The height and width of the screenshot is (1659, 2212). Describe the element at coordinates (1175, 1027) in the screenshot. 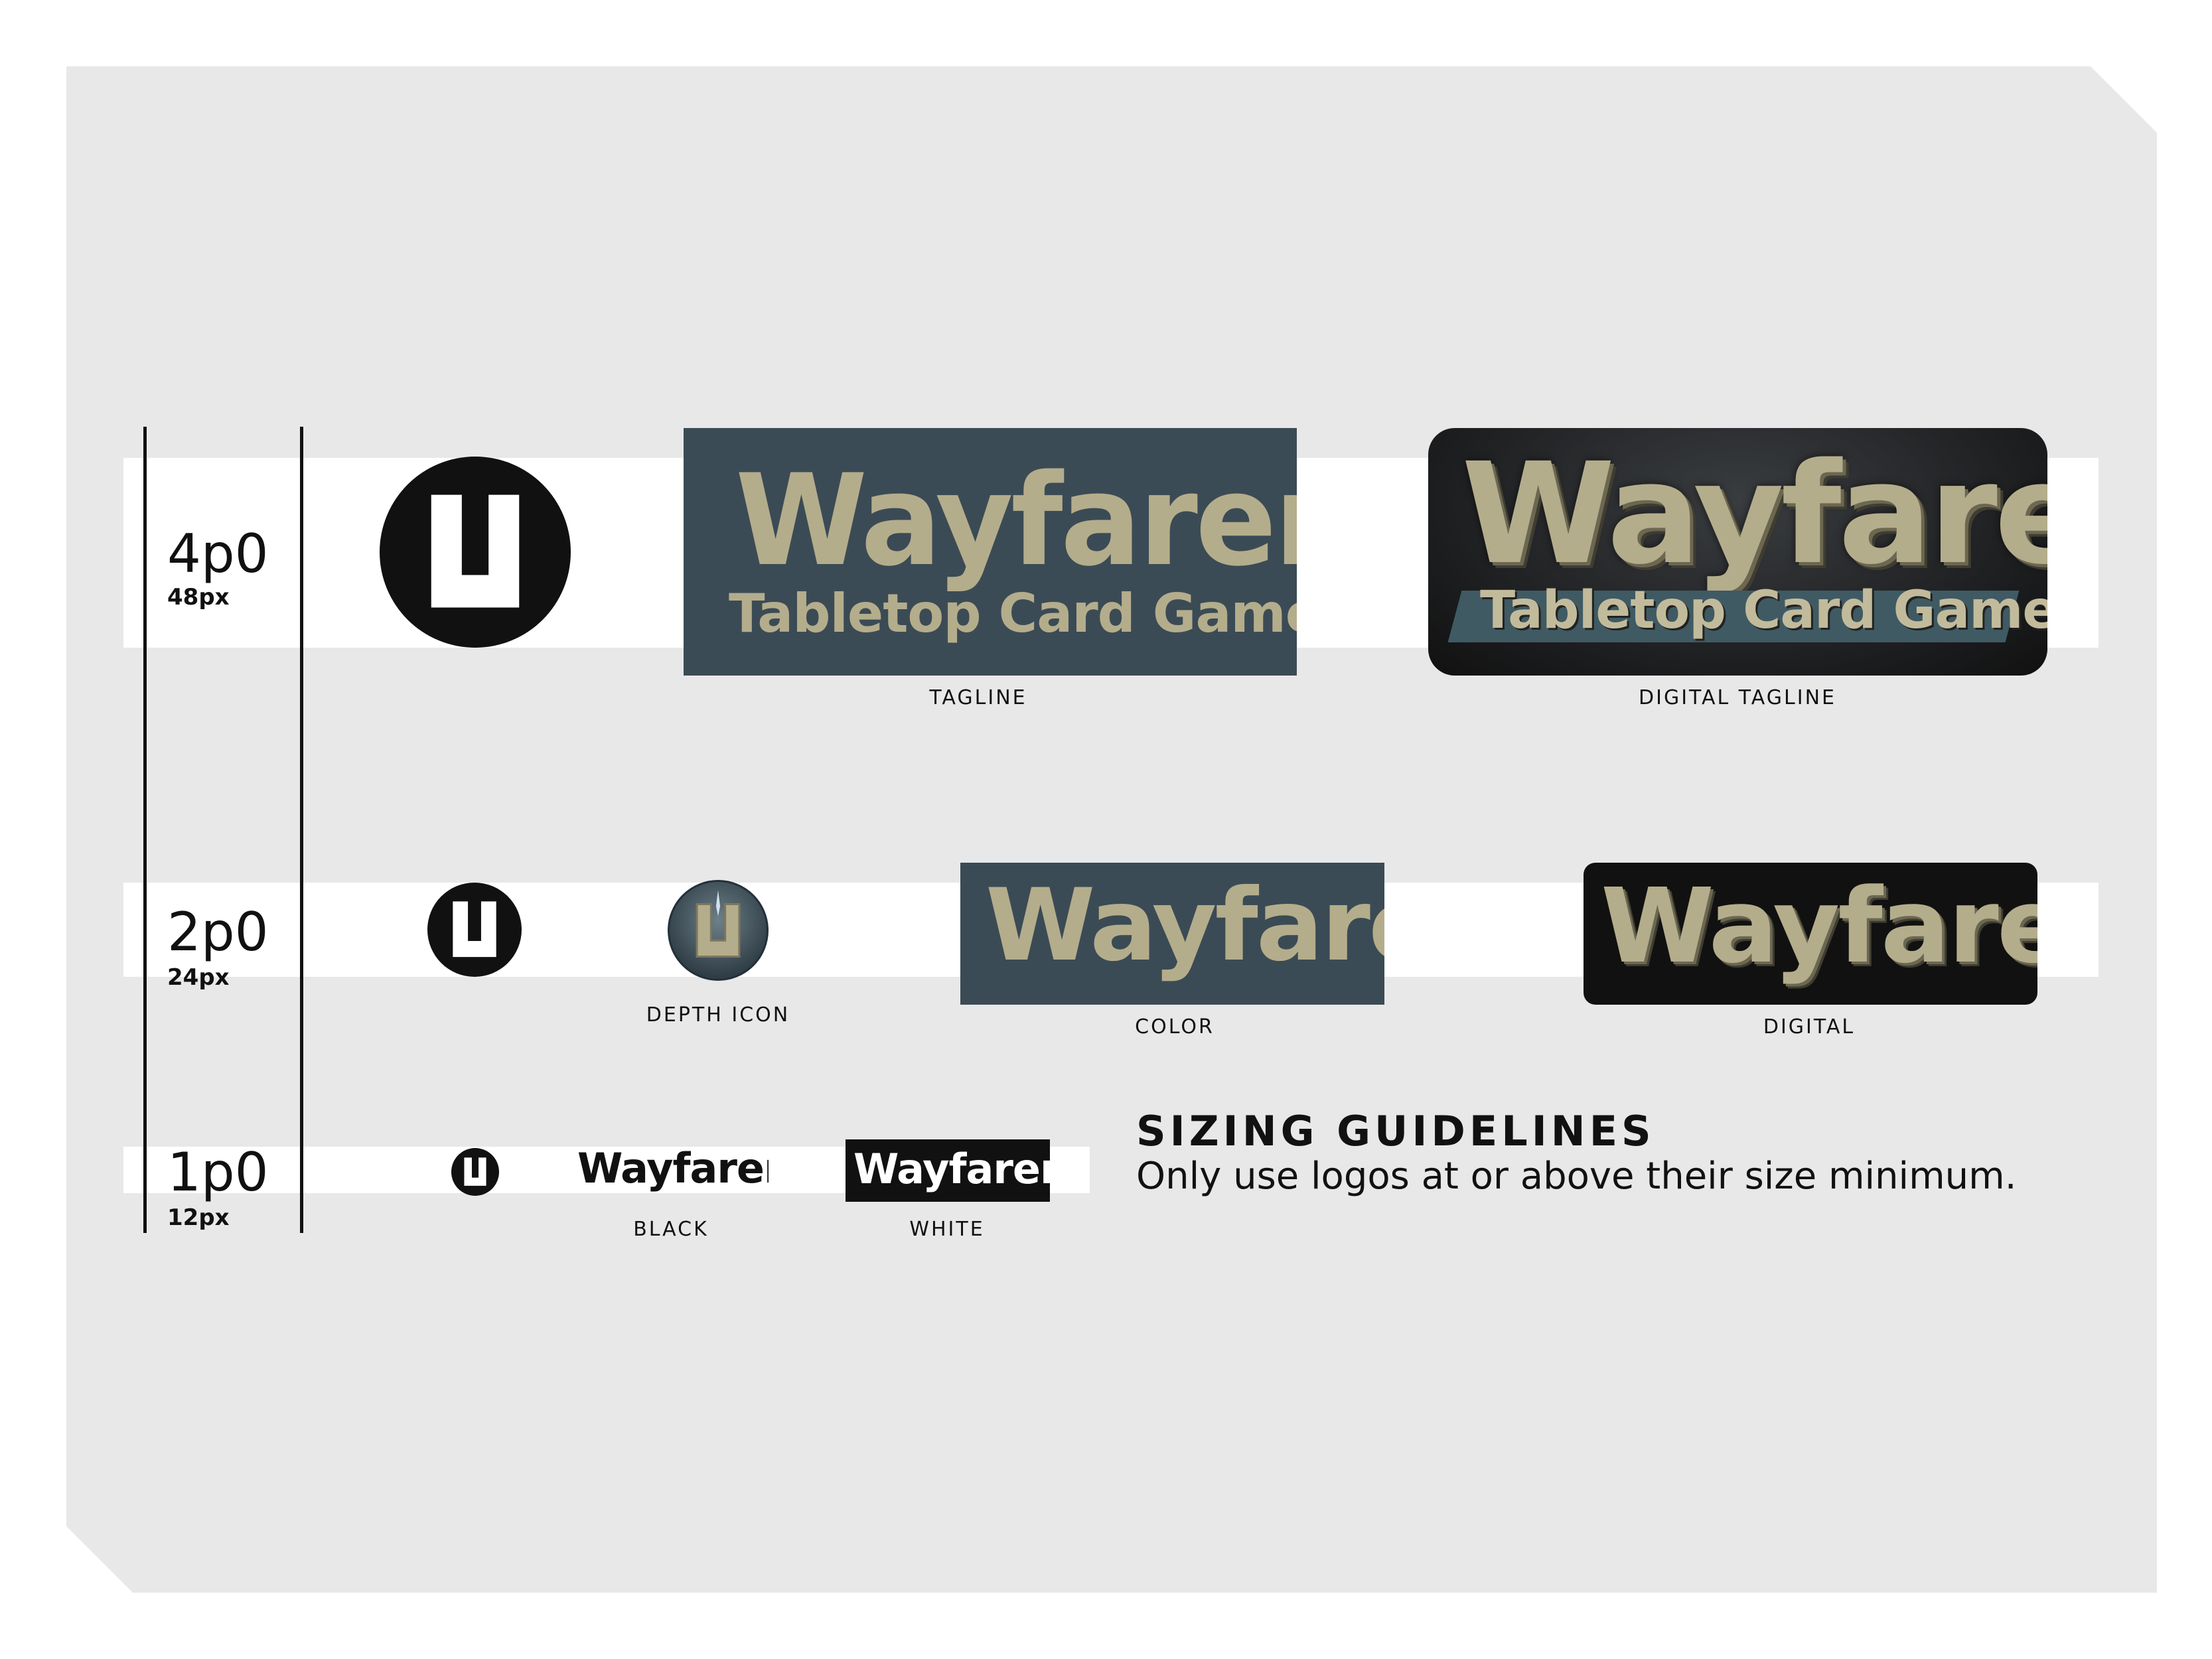

I see `caption-color: COLOR` at that location.